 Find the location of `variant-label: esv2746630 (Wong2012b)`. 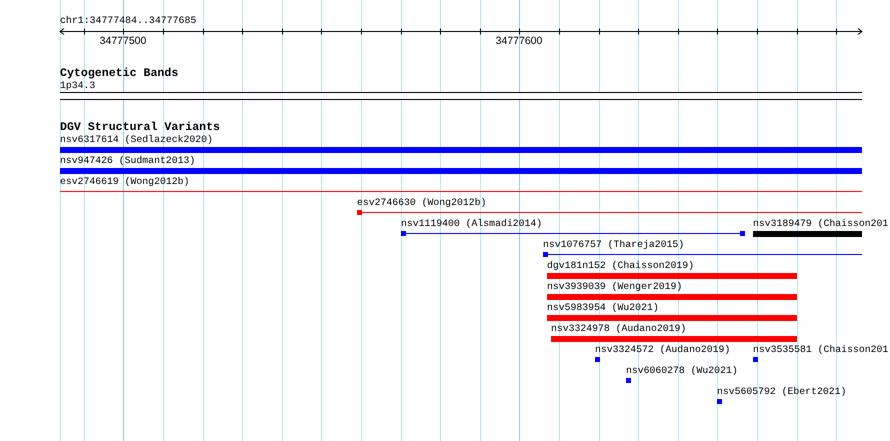

variant-label: esv2746630 (Wong2012b) is located at coordinates (421, 203).